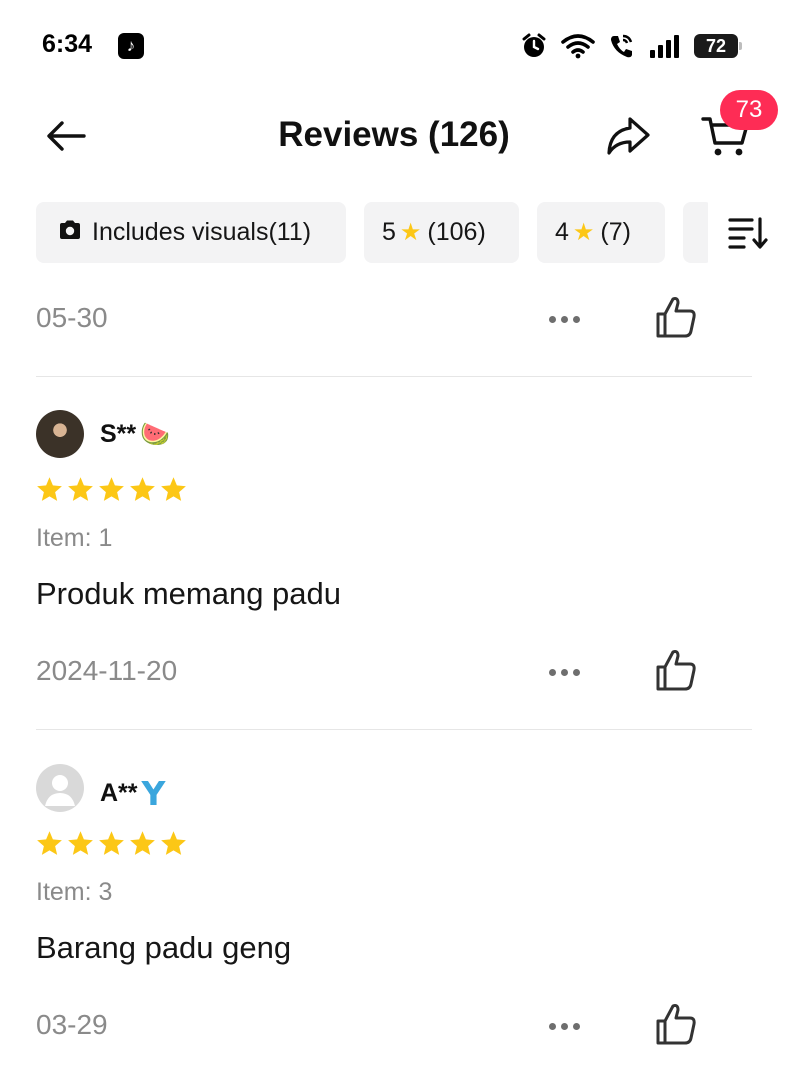  I want to click on chip-label: Includes visuals(11), so click(202, 232).